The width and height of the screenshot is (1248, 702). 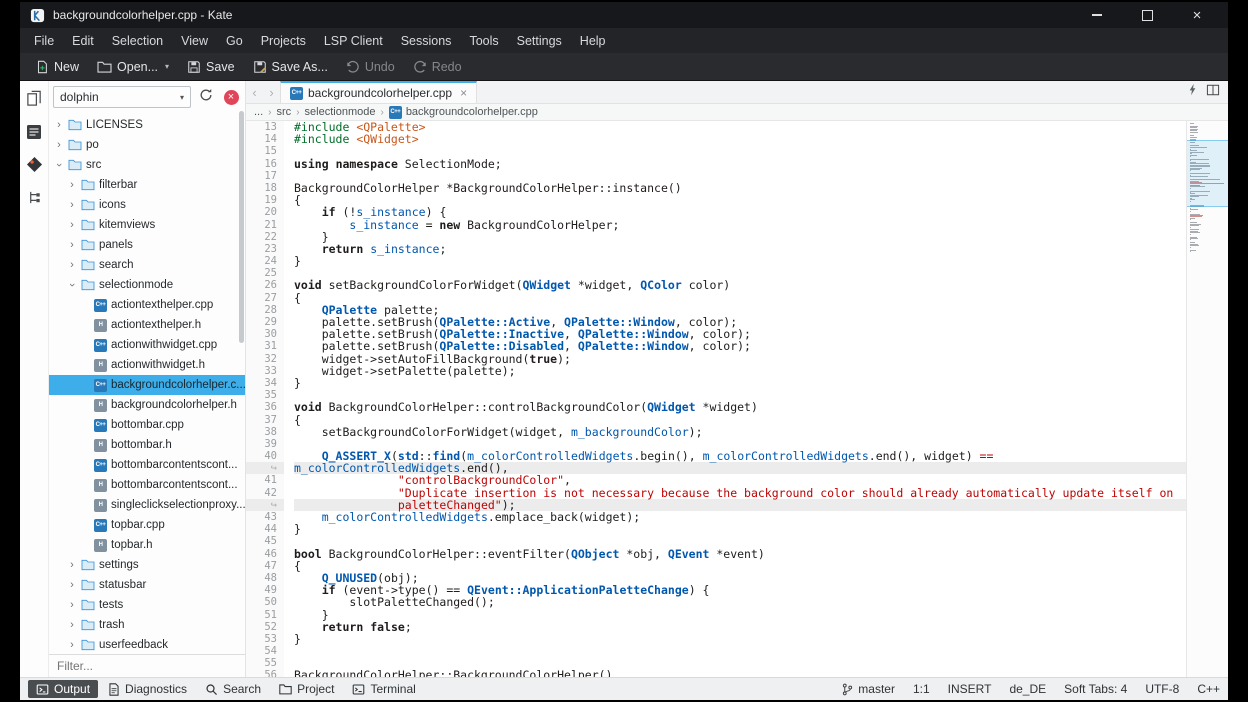 I want to click on tree-item: › settings, so click(x=147, y=565).